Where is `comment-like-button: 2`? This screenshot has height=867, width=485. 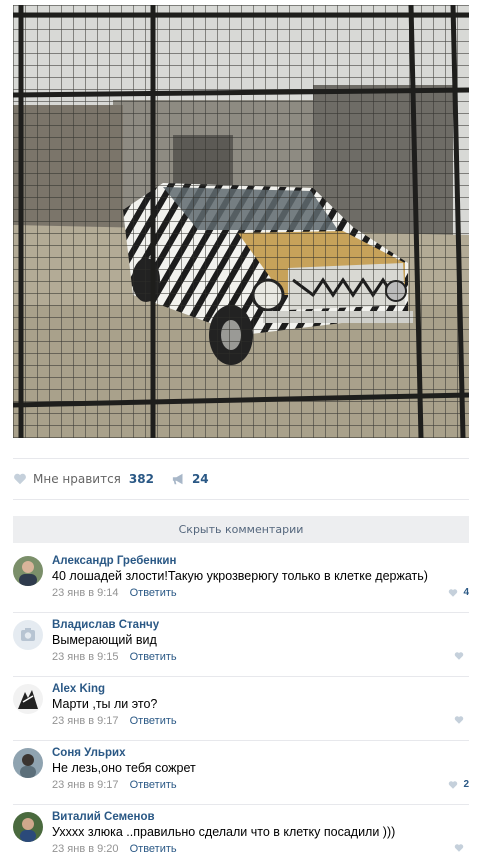
comment-like-button: 2 is located at coordinates (458, 784).